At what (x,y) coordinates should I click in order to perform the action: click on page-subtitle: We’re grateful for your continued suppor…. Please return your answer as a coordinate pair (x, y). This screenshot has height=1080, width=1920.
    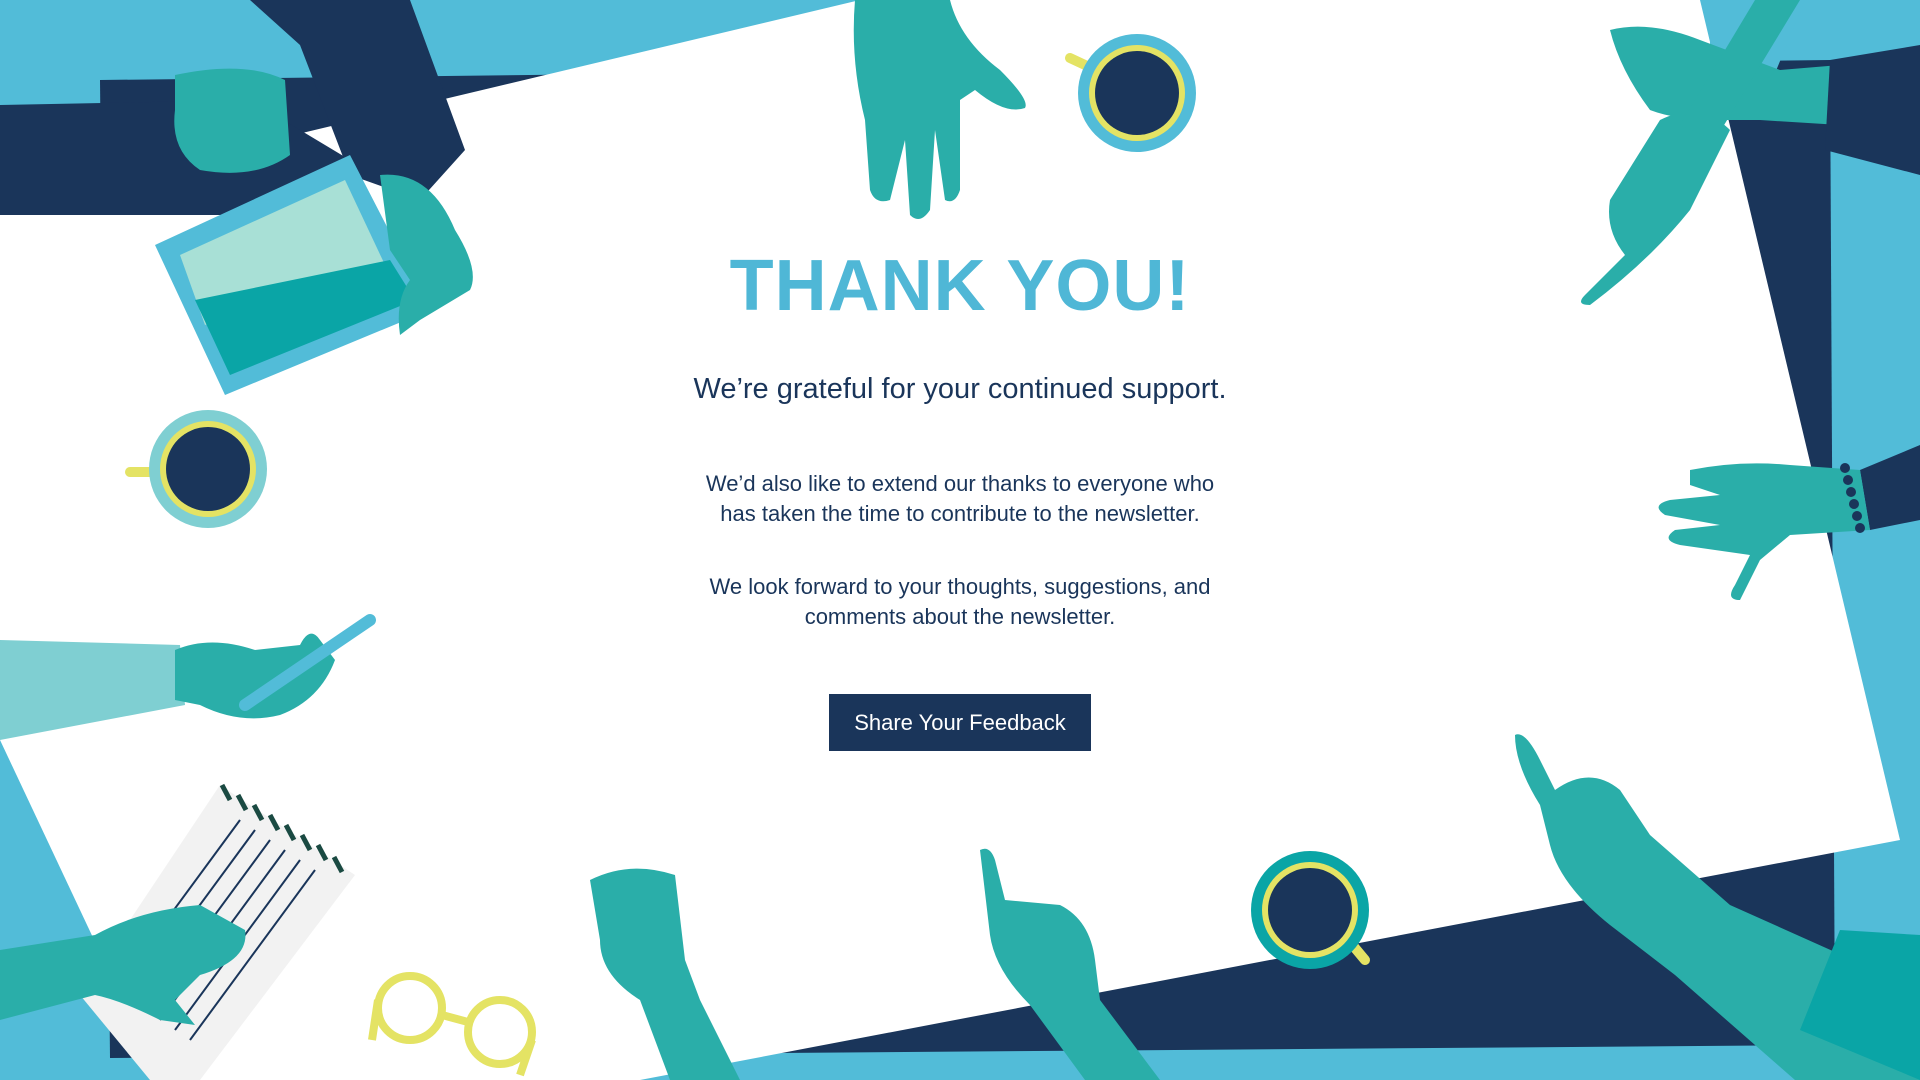
    Looking at the image, I should click on (960, 389).